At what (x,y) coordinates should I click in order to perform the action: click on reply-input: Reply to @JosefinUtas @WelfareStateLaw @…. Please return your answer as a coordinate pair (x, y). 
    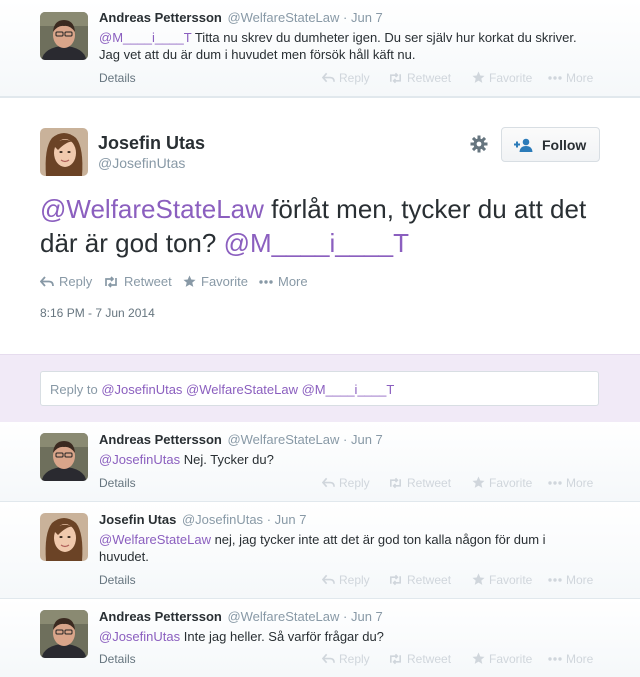
    Looking at the image, I should click on (319, 388).